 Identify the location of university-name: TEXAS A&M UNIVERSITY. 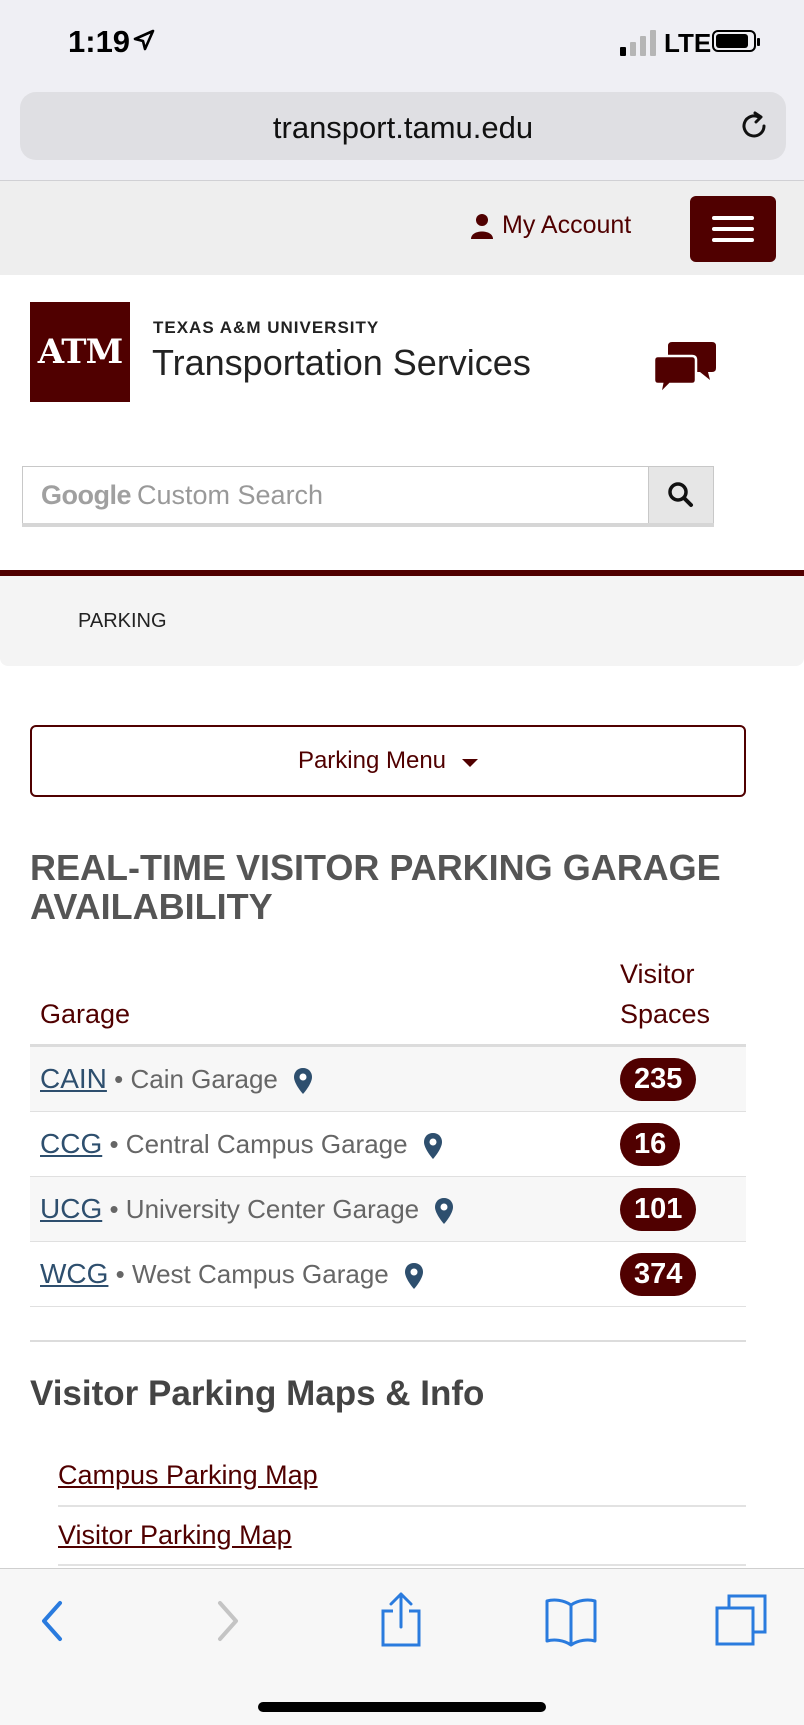
(266, 327).